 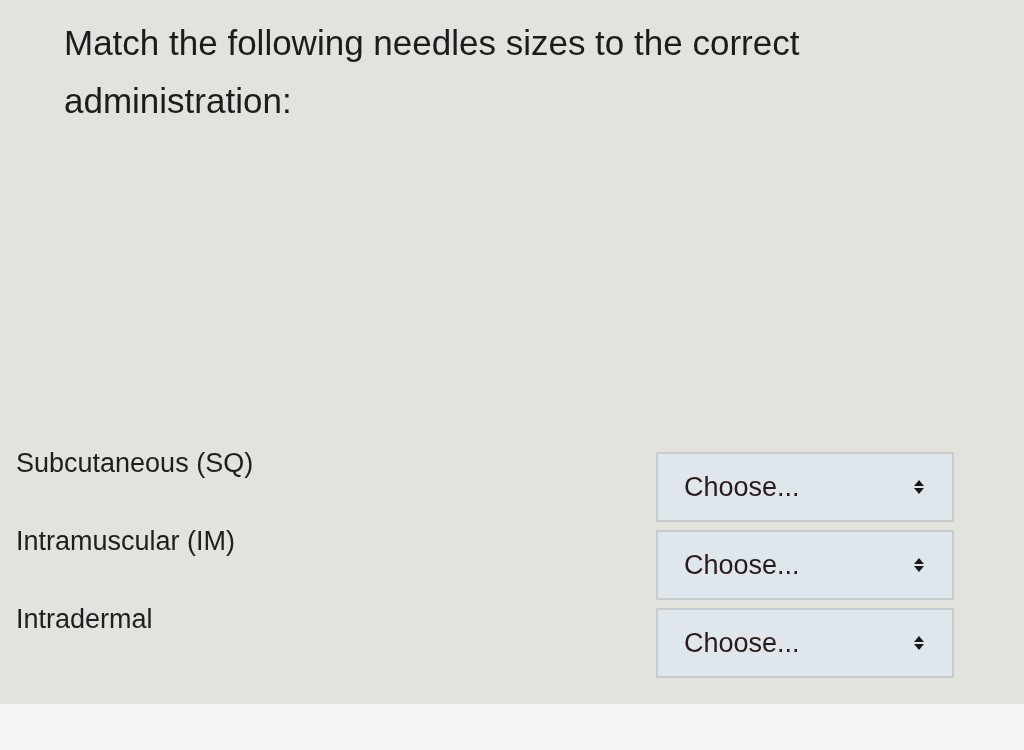 I want to click on match-label: Intradermal, so click(x=84, y=619).